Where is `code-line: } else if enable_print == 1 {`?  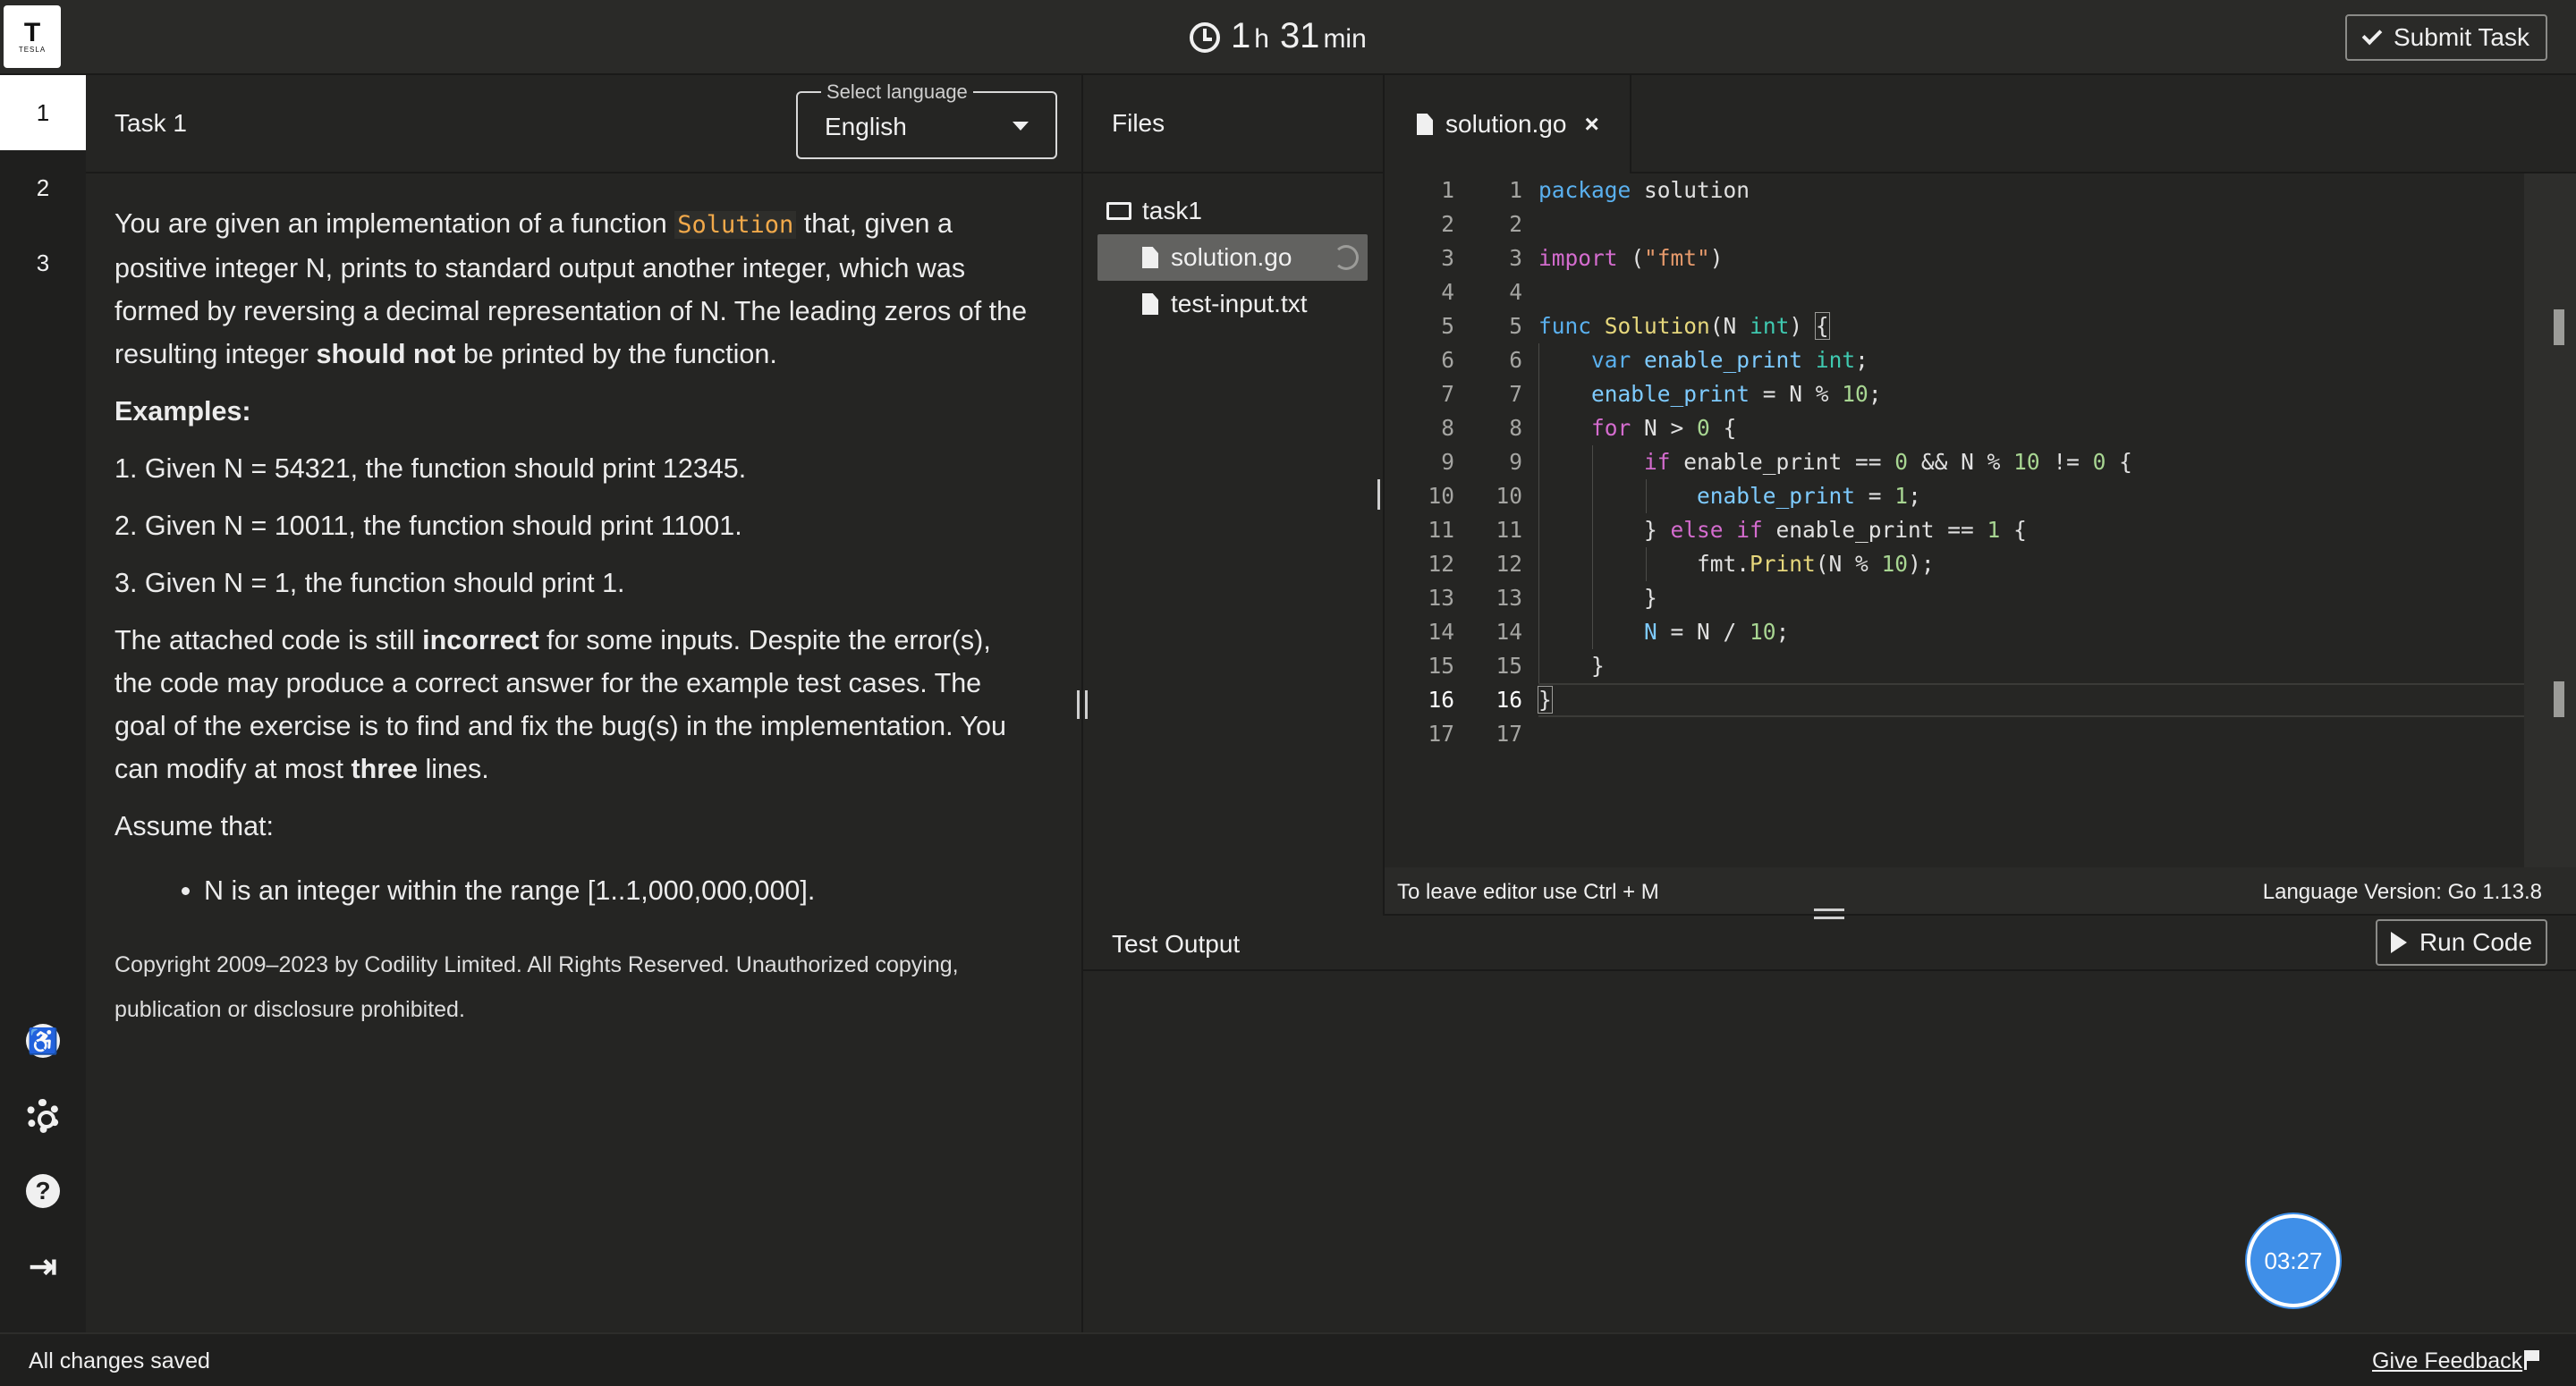
code-line: } else if enable_print == 1 { is located at coordinates (2034, 530).